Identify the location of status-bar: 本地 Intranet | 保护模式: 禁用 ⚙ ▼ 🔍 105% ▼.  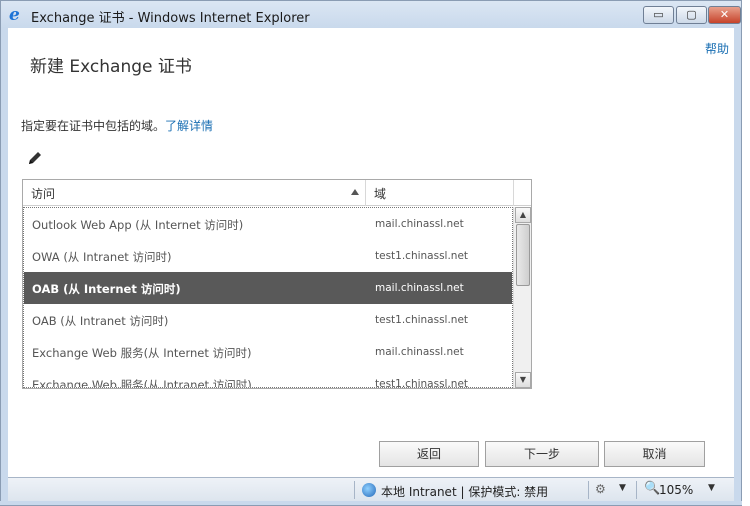
(371, 489).